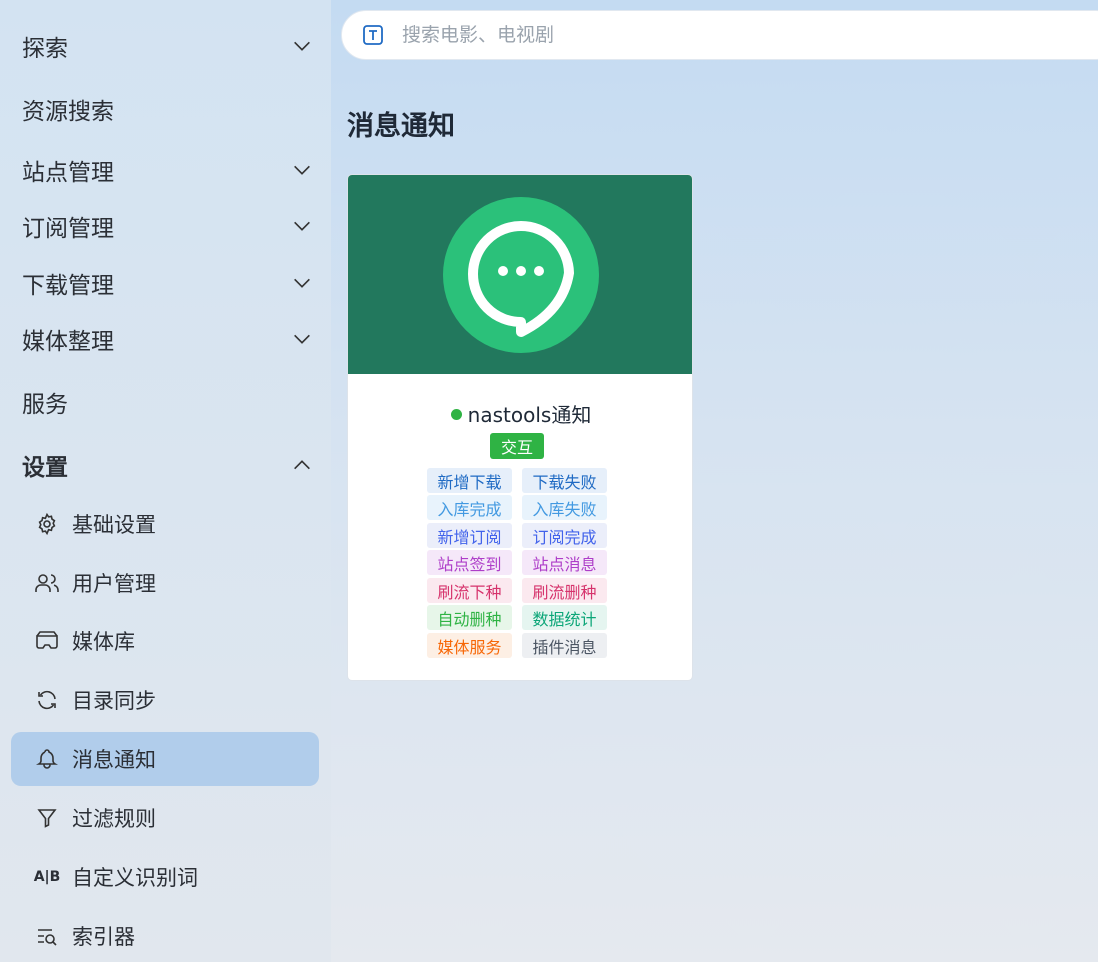  Describe the element at coordinates (469, 645) in the screenshot. I see `tag-media-service: 媒体服务` at that location.